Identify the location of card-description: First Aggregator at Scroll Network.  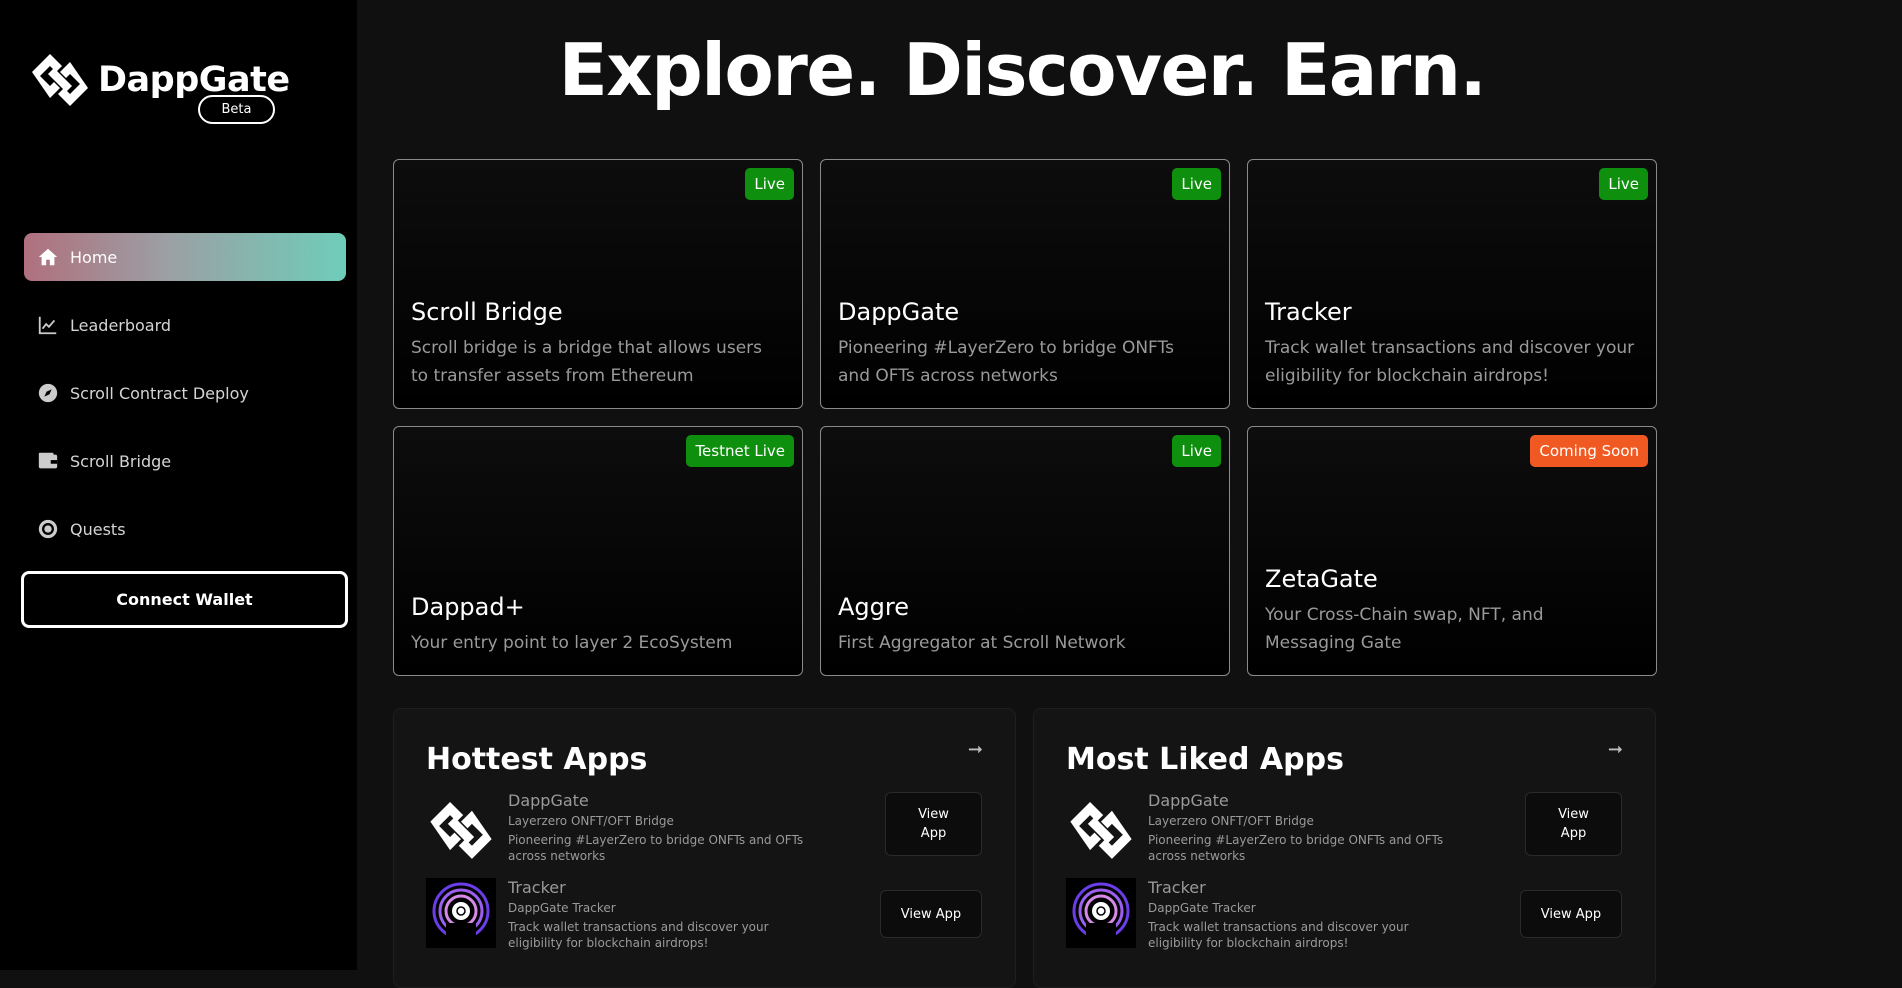
(982, 643).